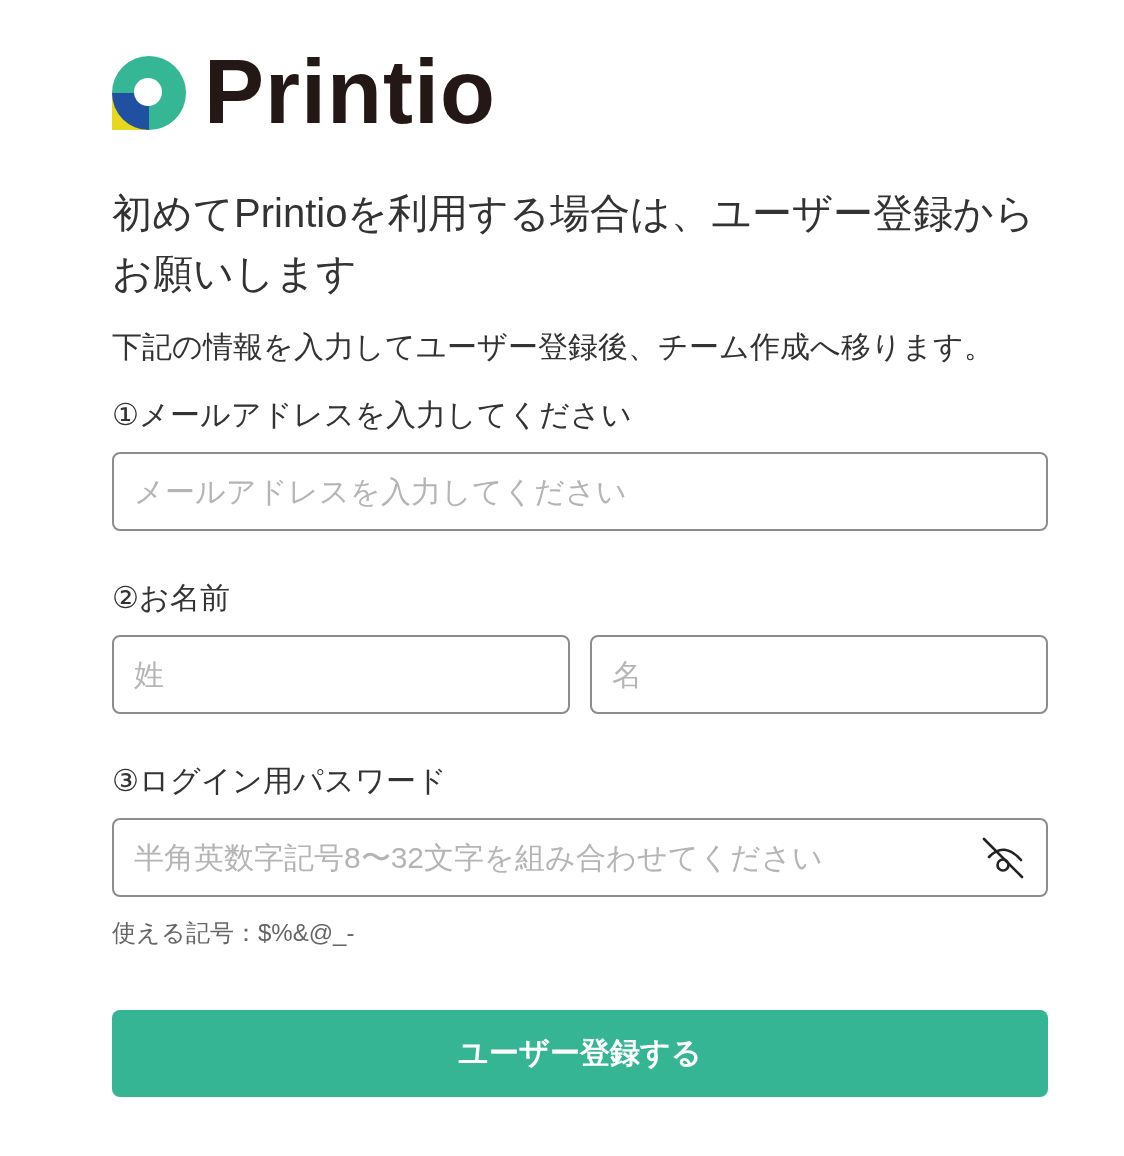 This screenshot has height=1156, width=1124. I want to click on eye-slash-icon, so click(1003, 858).